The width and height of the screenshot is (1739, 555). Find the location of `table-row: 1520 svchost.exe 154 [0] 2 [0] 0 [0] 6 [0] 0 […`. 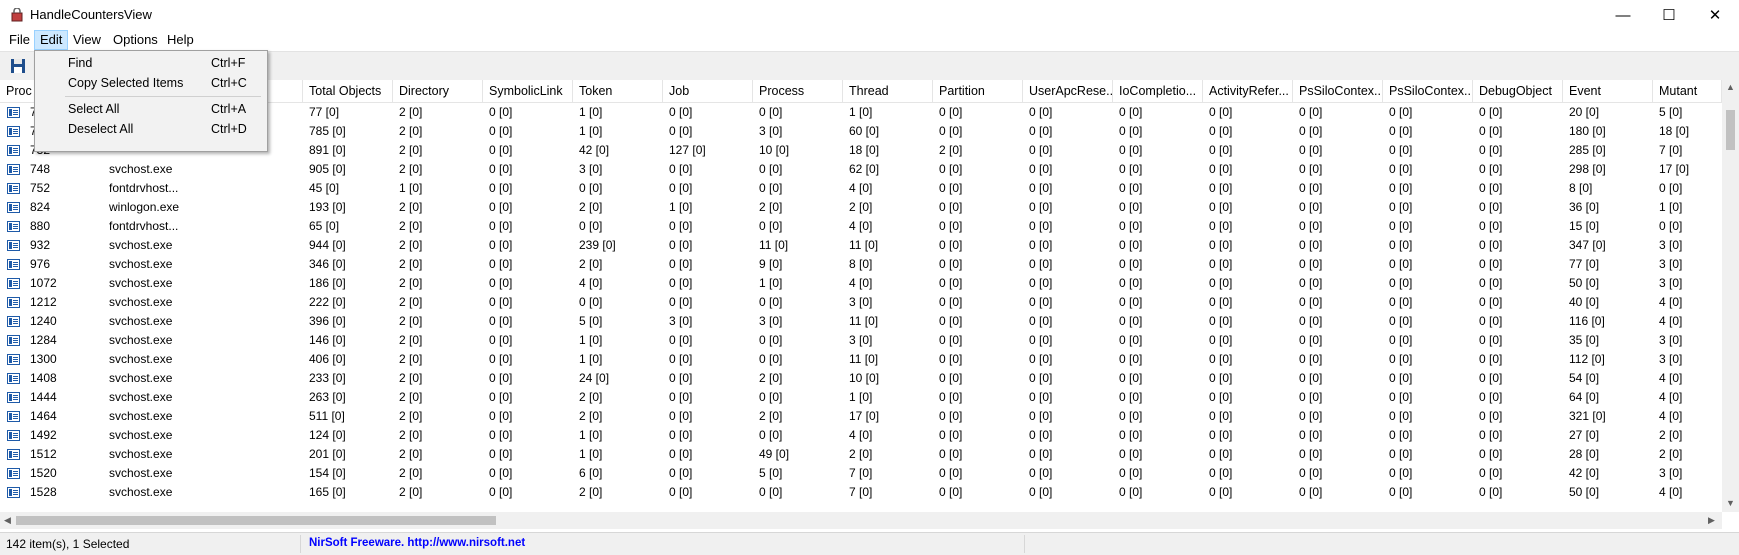

table-row: 1520 svchost.exe 154 [0] 2 [0] 0 [0] 6 [0] 0 [… is located at coordinates (861, 473).